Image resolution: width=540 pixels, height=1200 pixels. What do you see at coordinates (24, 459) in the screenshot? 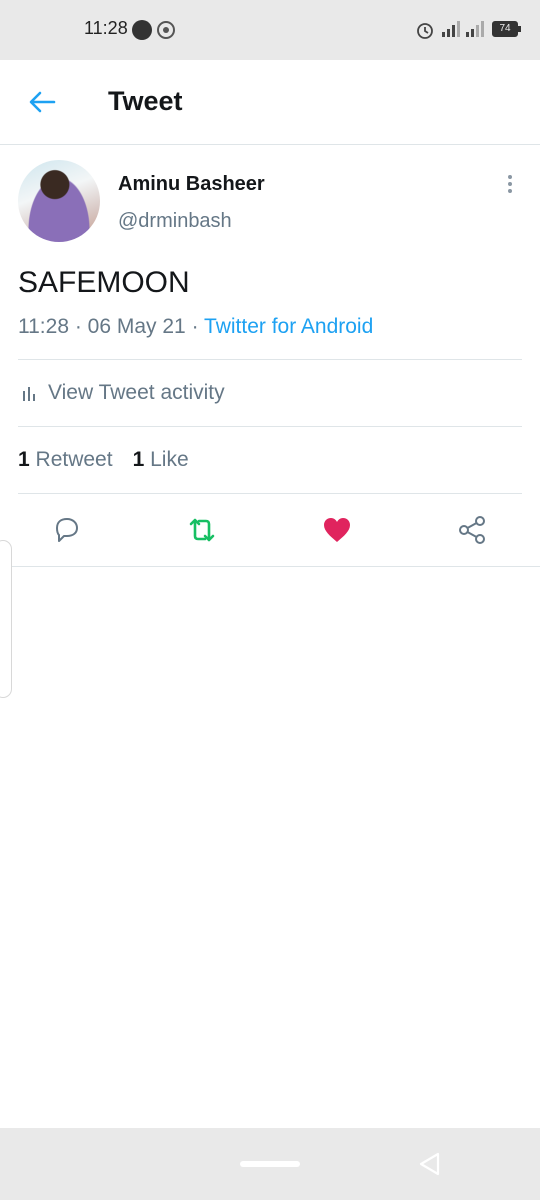
I see `retweets-count: 1` at bounding box center [24, 459].